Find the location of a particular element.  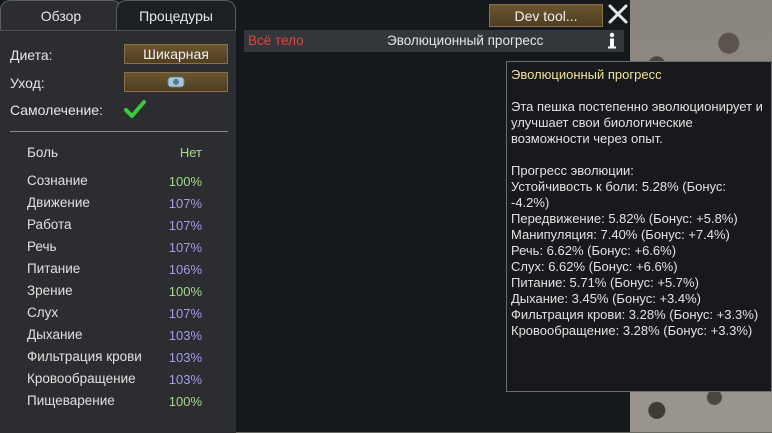

capacity-name: Кровообращение is located at coordinates (81, 378).